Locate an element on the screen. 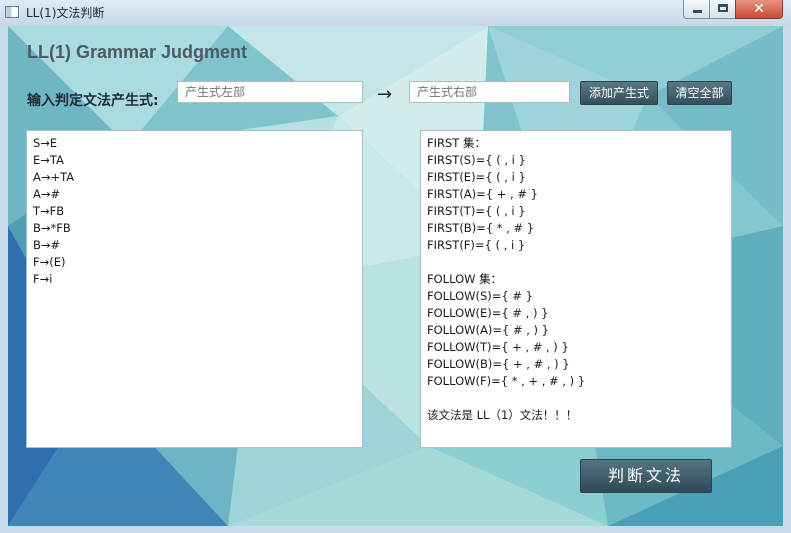 The height and width of the screenshot is (533, 791). minimize-icon is located at coordinates (697, 11).